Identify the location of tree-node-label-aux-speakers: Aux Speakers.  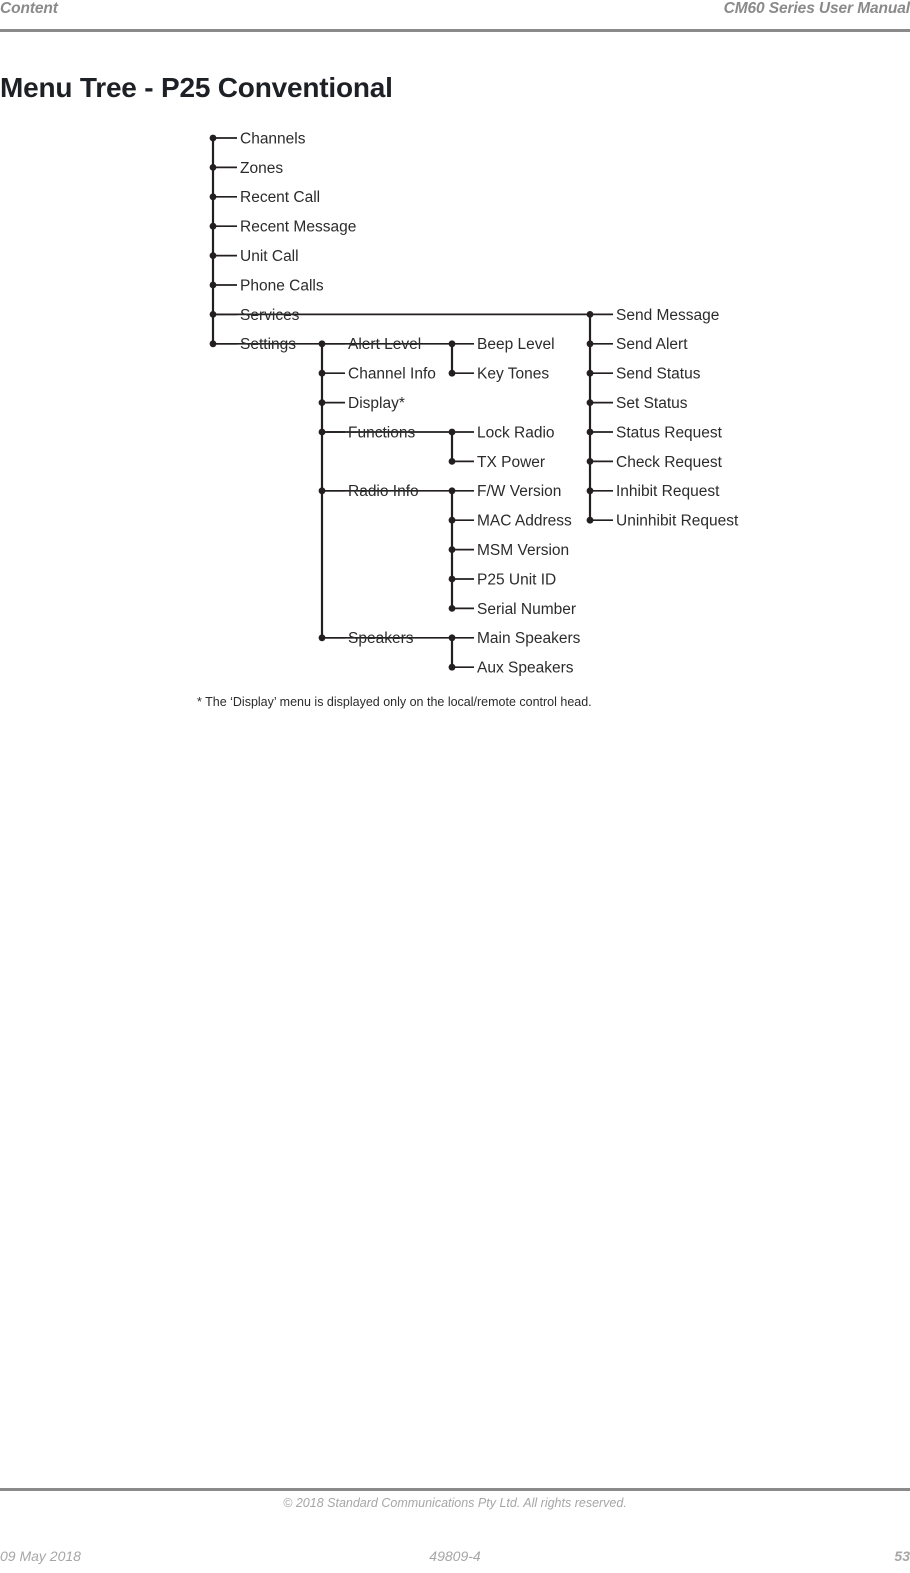
(525, 668).